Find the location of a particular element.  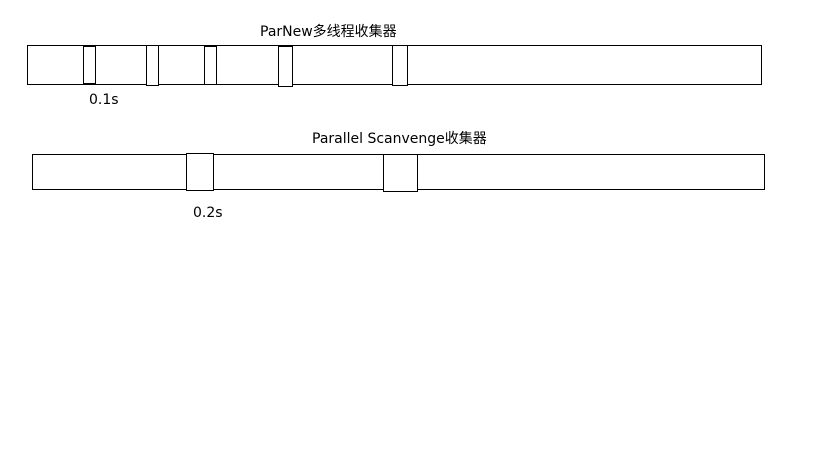

parnew-pause-duration: 0.1s is located at coordinates (104, 100).